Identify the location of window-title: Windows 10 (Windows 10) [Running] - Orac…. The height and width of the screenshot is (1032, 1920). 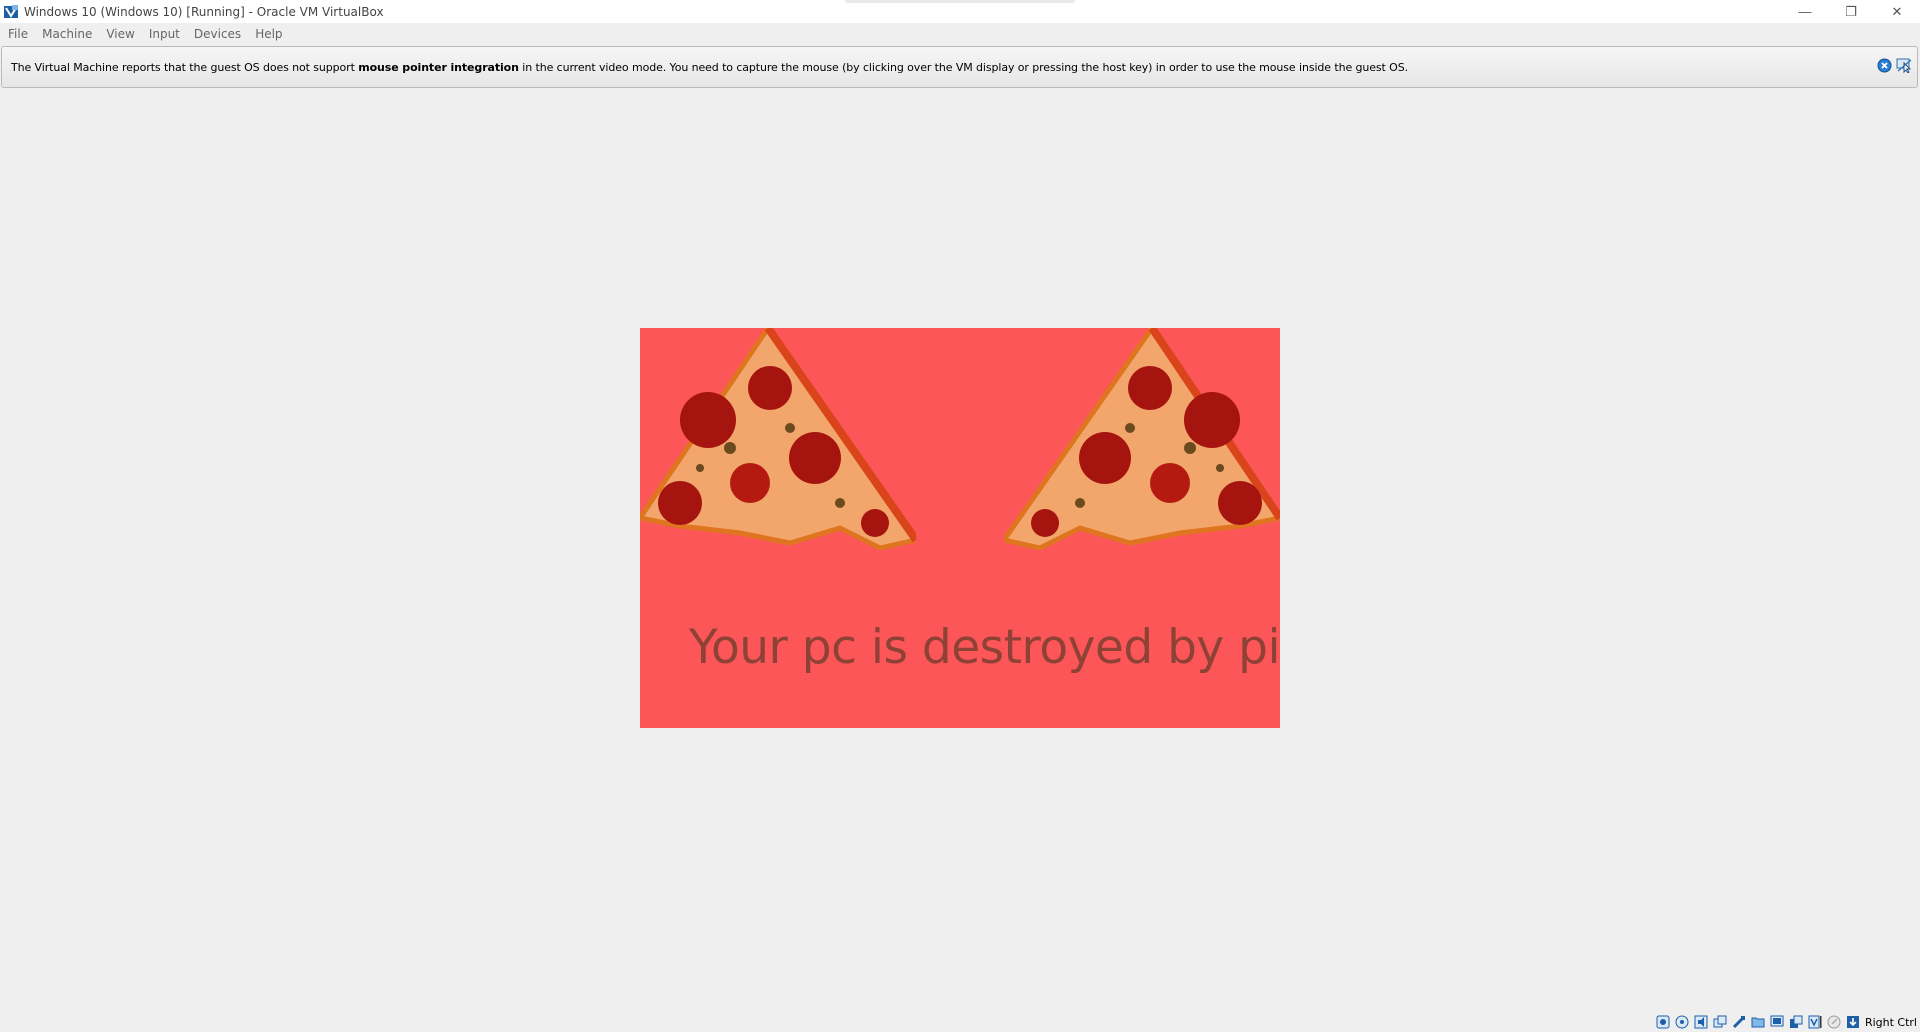
(204, 11).